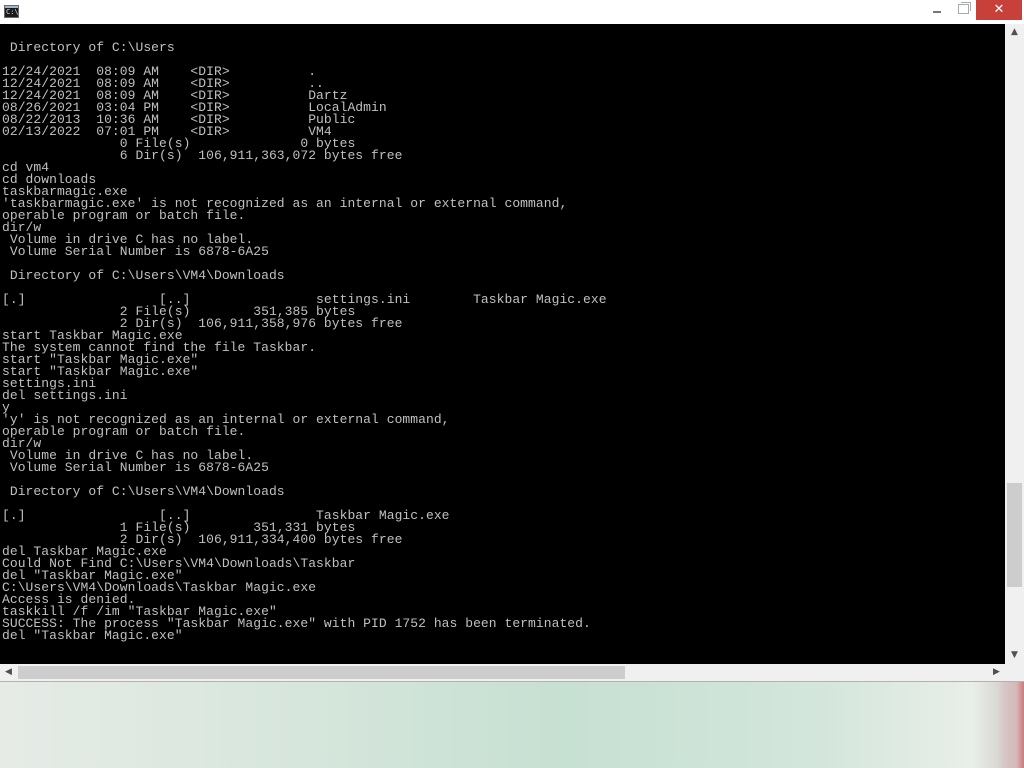 Image resolution: width=1024 pixels, height=768 pixels. I want to click on horizontal-scroll-thumb, so click(321, 672).